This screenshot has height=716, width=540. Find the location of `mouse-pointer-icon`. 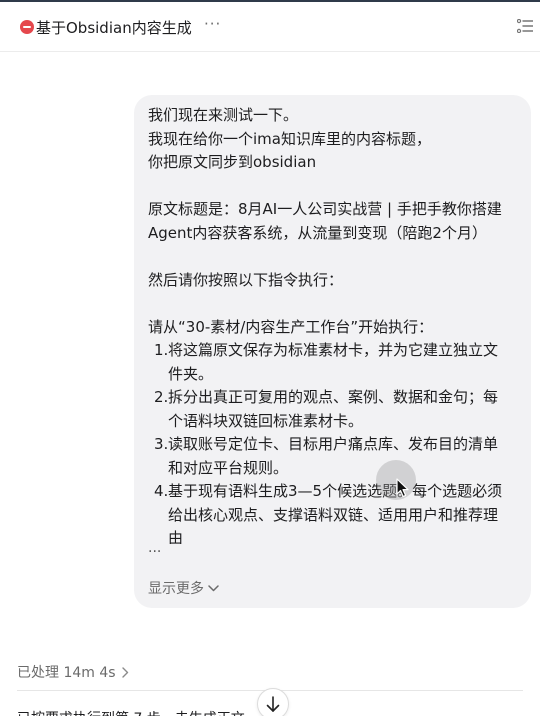

mouse-pointer-icon is located at coordinates (402, 488).